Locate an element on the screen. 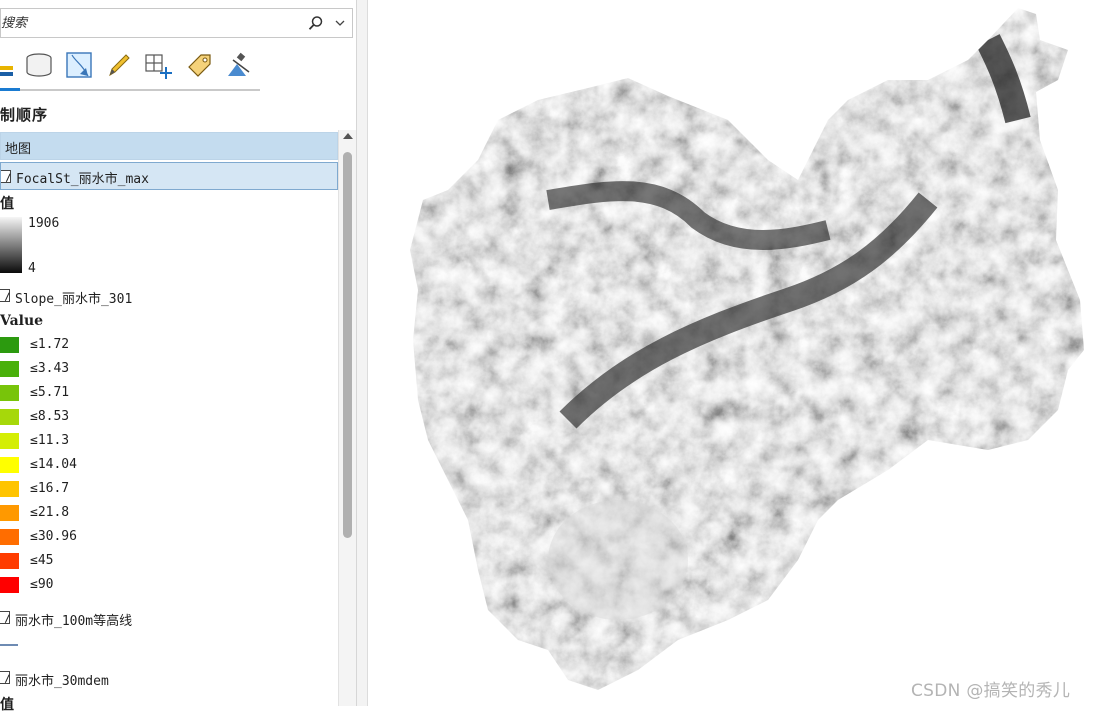 The width and height of the screenshot is (1107, 714). map-label: 地图 is located at coordinates (18, 149).